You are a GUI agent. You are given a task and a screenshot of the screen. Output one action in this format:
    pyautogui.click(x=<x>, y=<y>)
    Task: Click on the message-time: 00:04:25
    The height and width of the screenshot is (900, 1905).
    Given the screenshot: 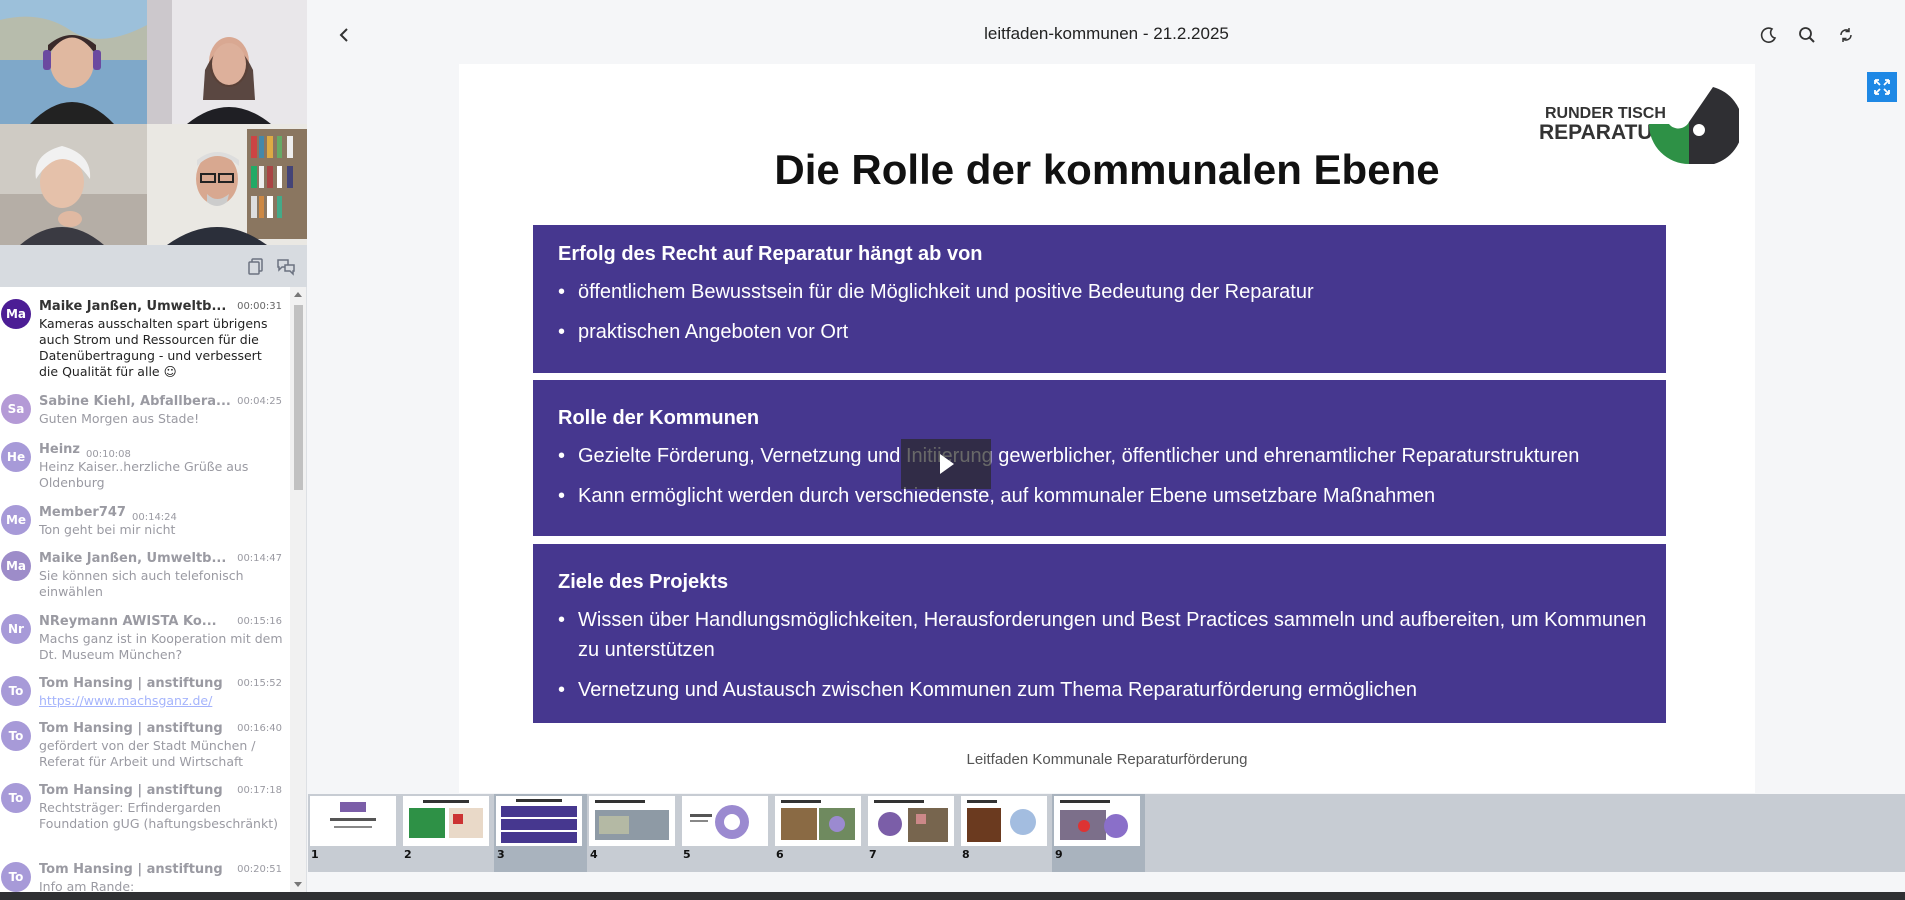 What is the action you would take?
    pyautogui.click(x=259, y=401)
    